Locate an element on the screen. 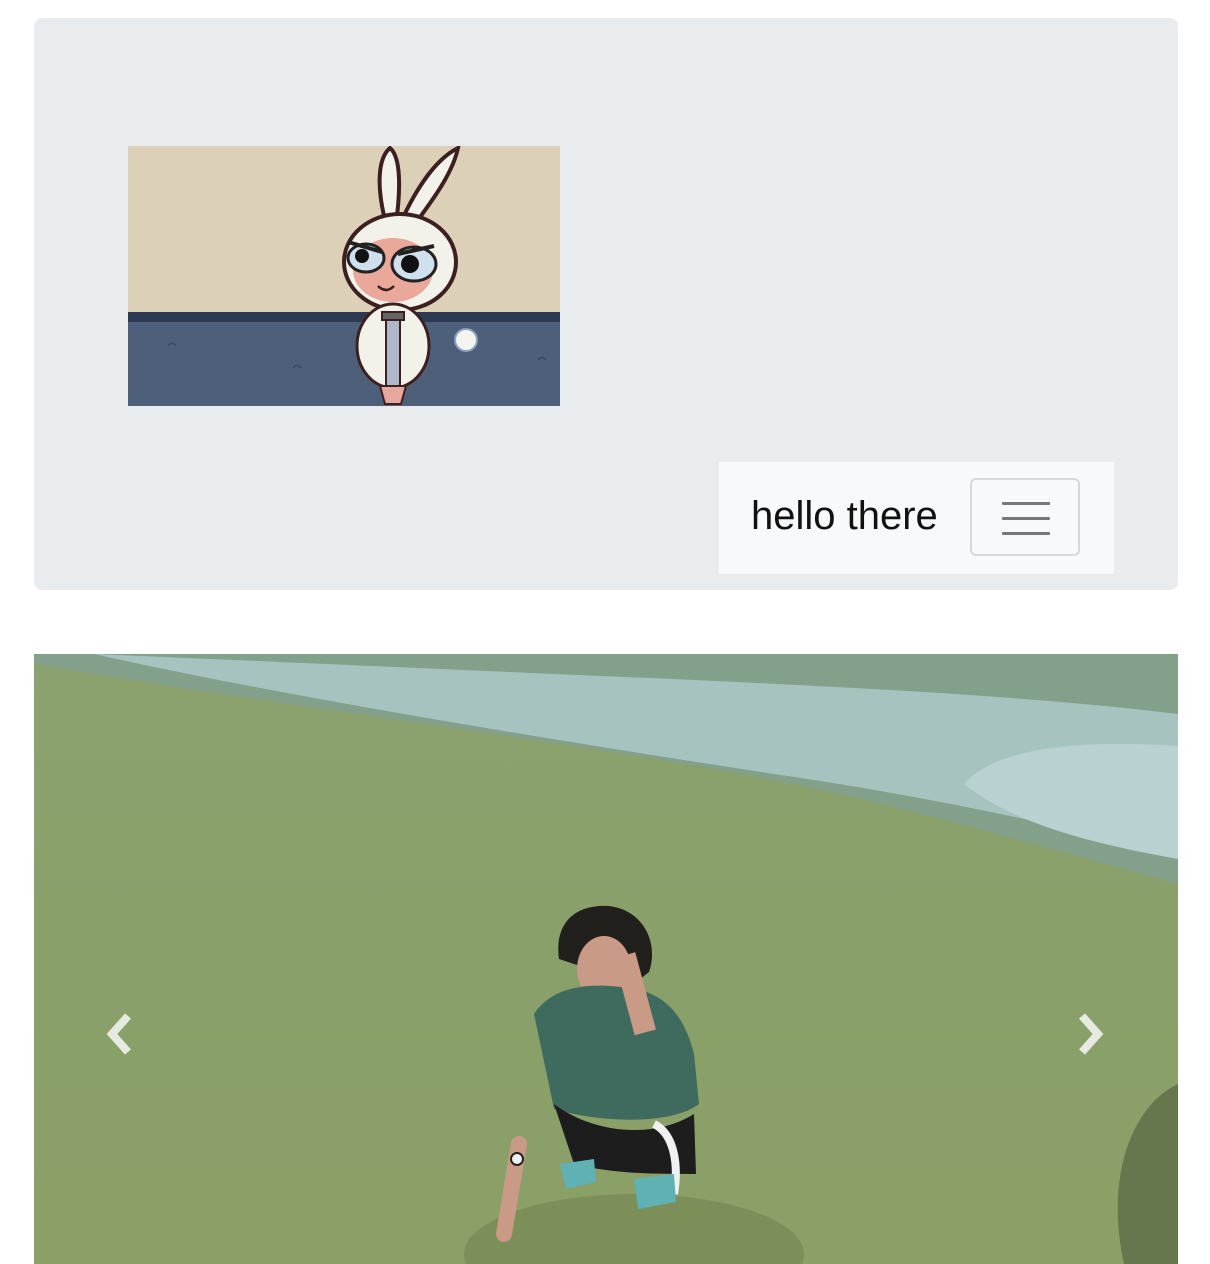  chevron-right-icon is located at coordinates (1091, 1034).